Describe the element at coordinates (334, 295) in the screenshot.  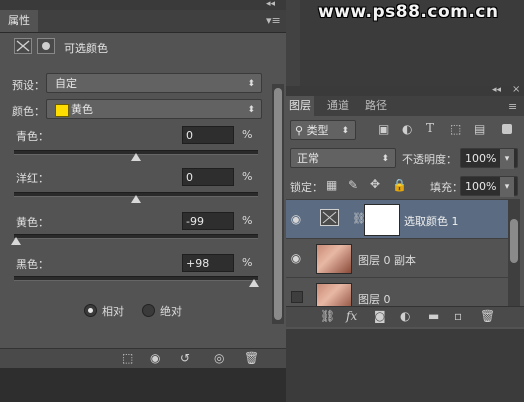
I see `layer-thumbnail` at that location.